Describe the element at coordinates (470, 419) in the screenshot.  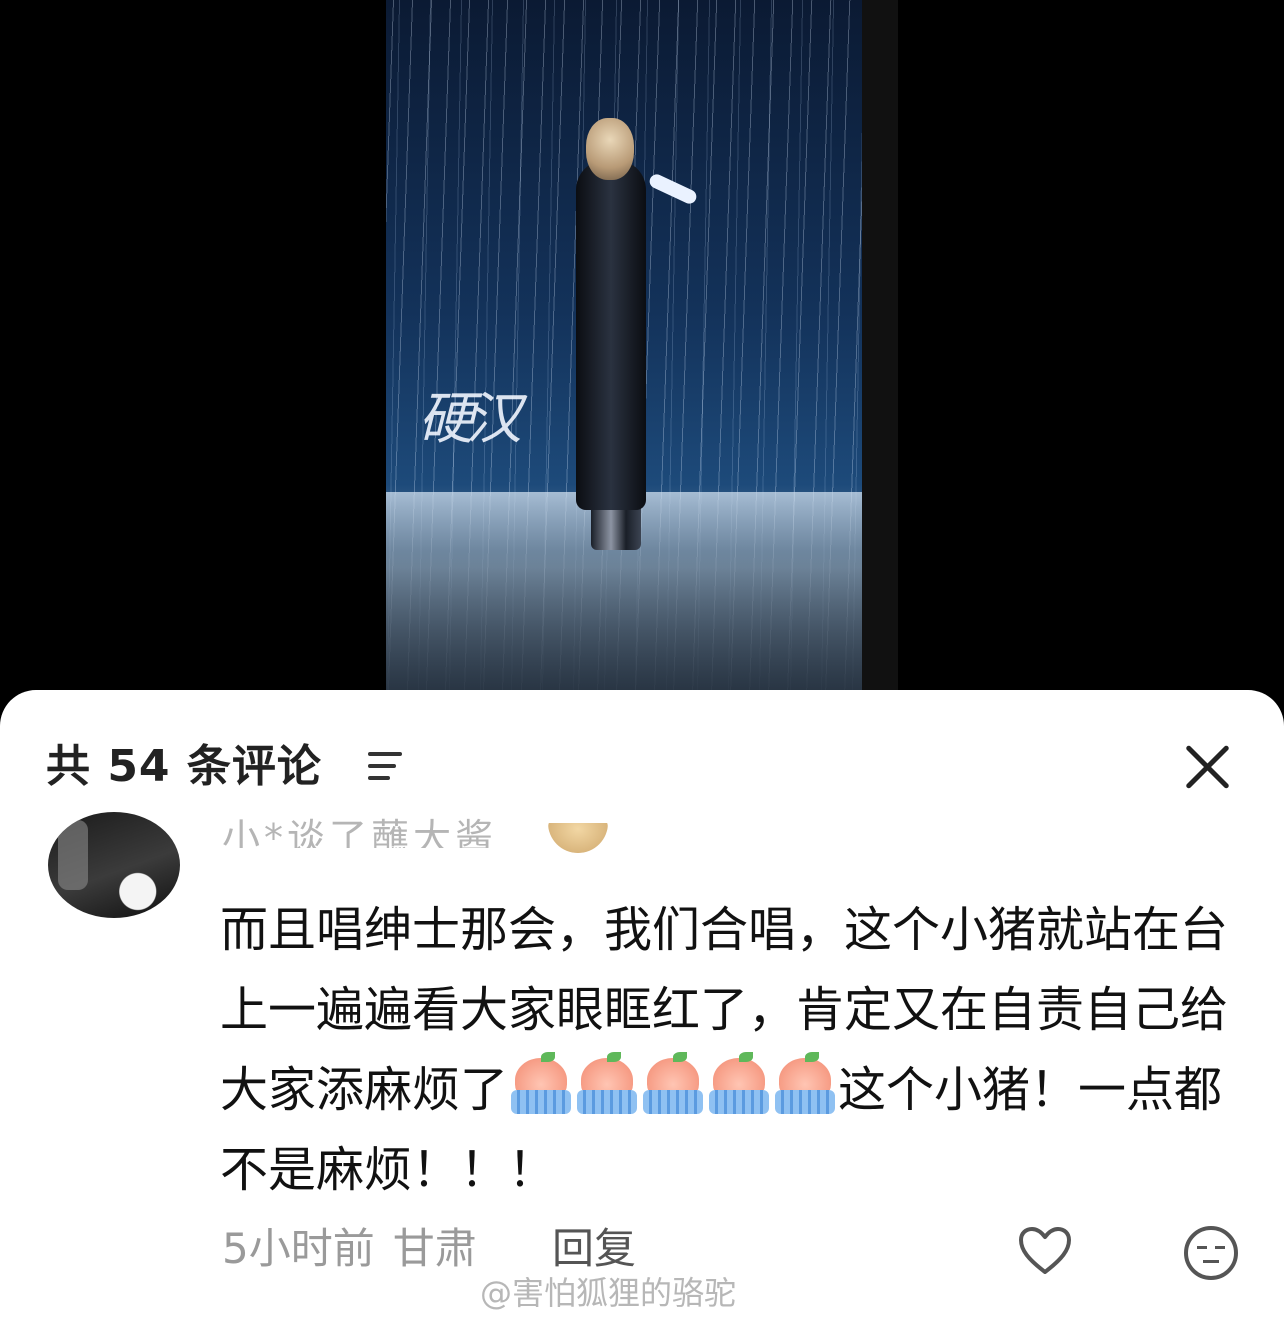
I see `stage-logo: 硬汉` at that location.